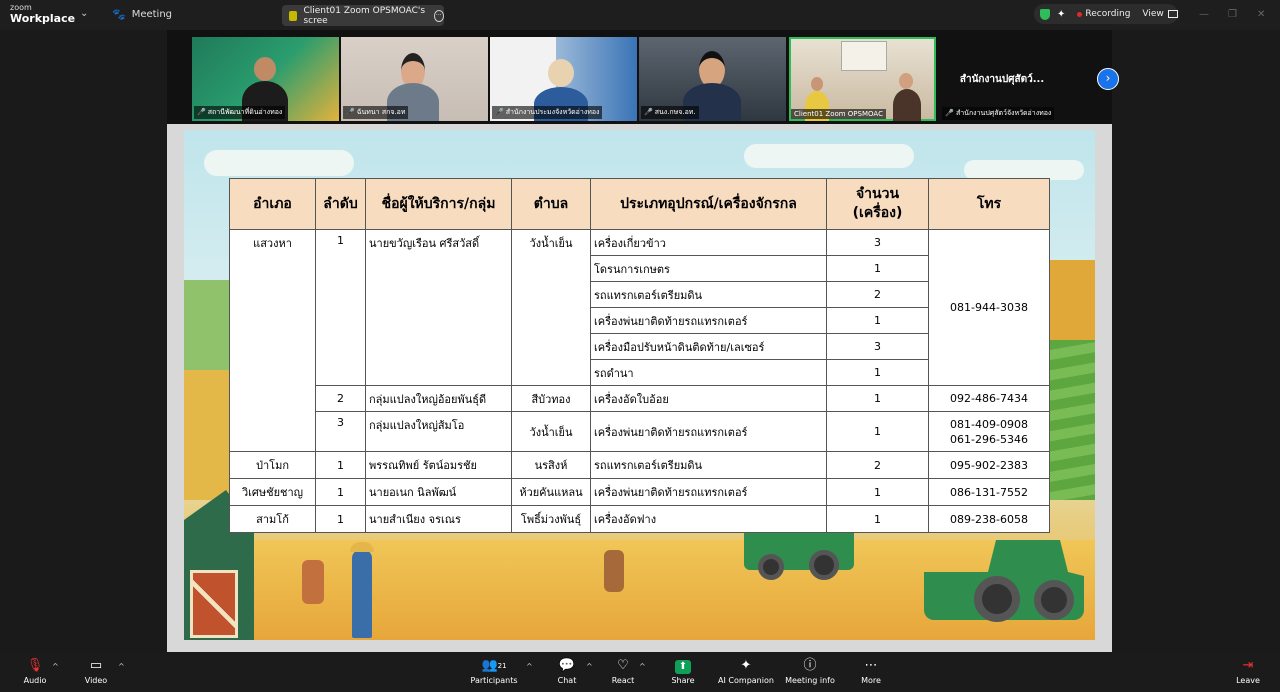  What do you see at coordinates (84, 13) in the screenshot?
I see `chevron-down-icon: ⌄` at bounding box center [84, 13].